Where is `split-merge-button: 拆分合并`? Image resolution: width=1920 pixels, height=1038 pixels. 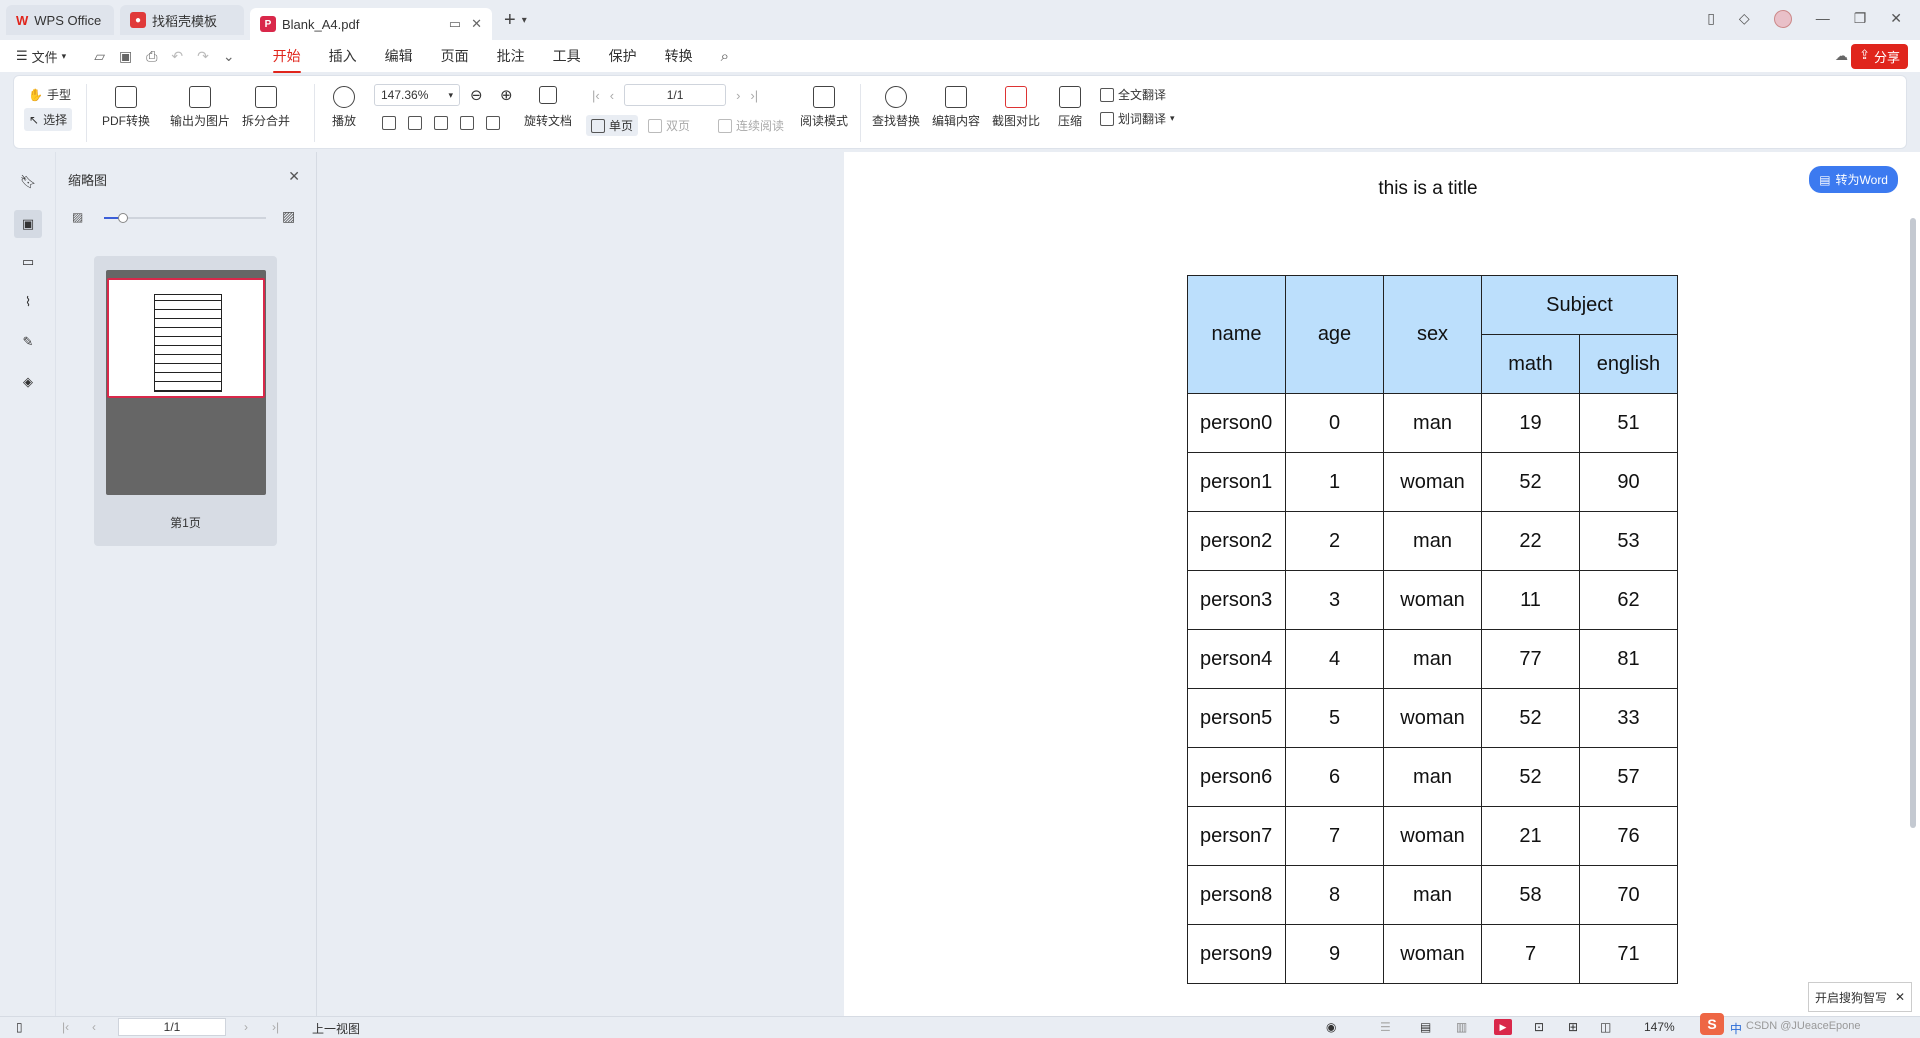 split-merge-button: 拆分合并 is located at coordinates (266, 107).